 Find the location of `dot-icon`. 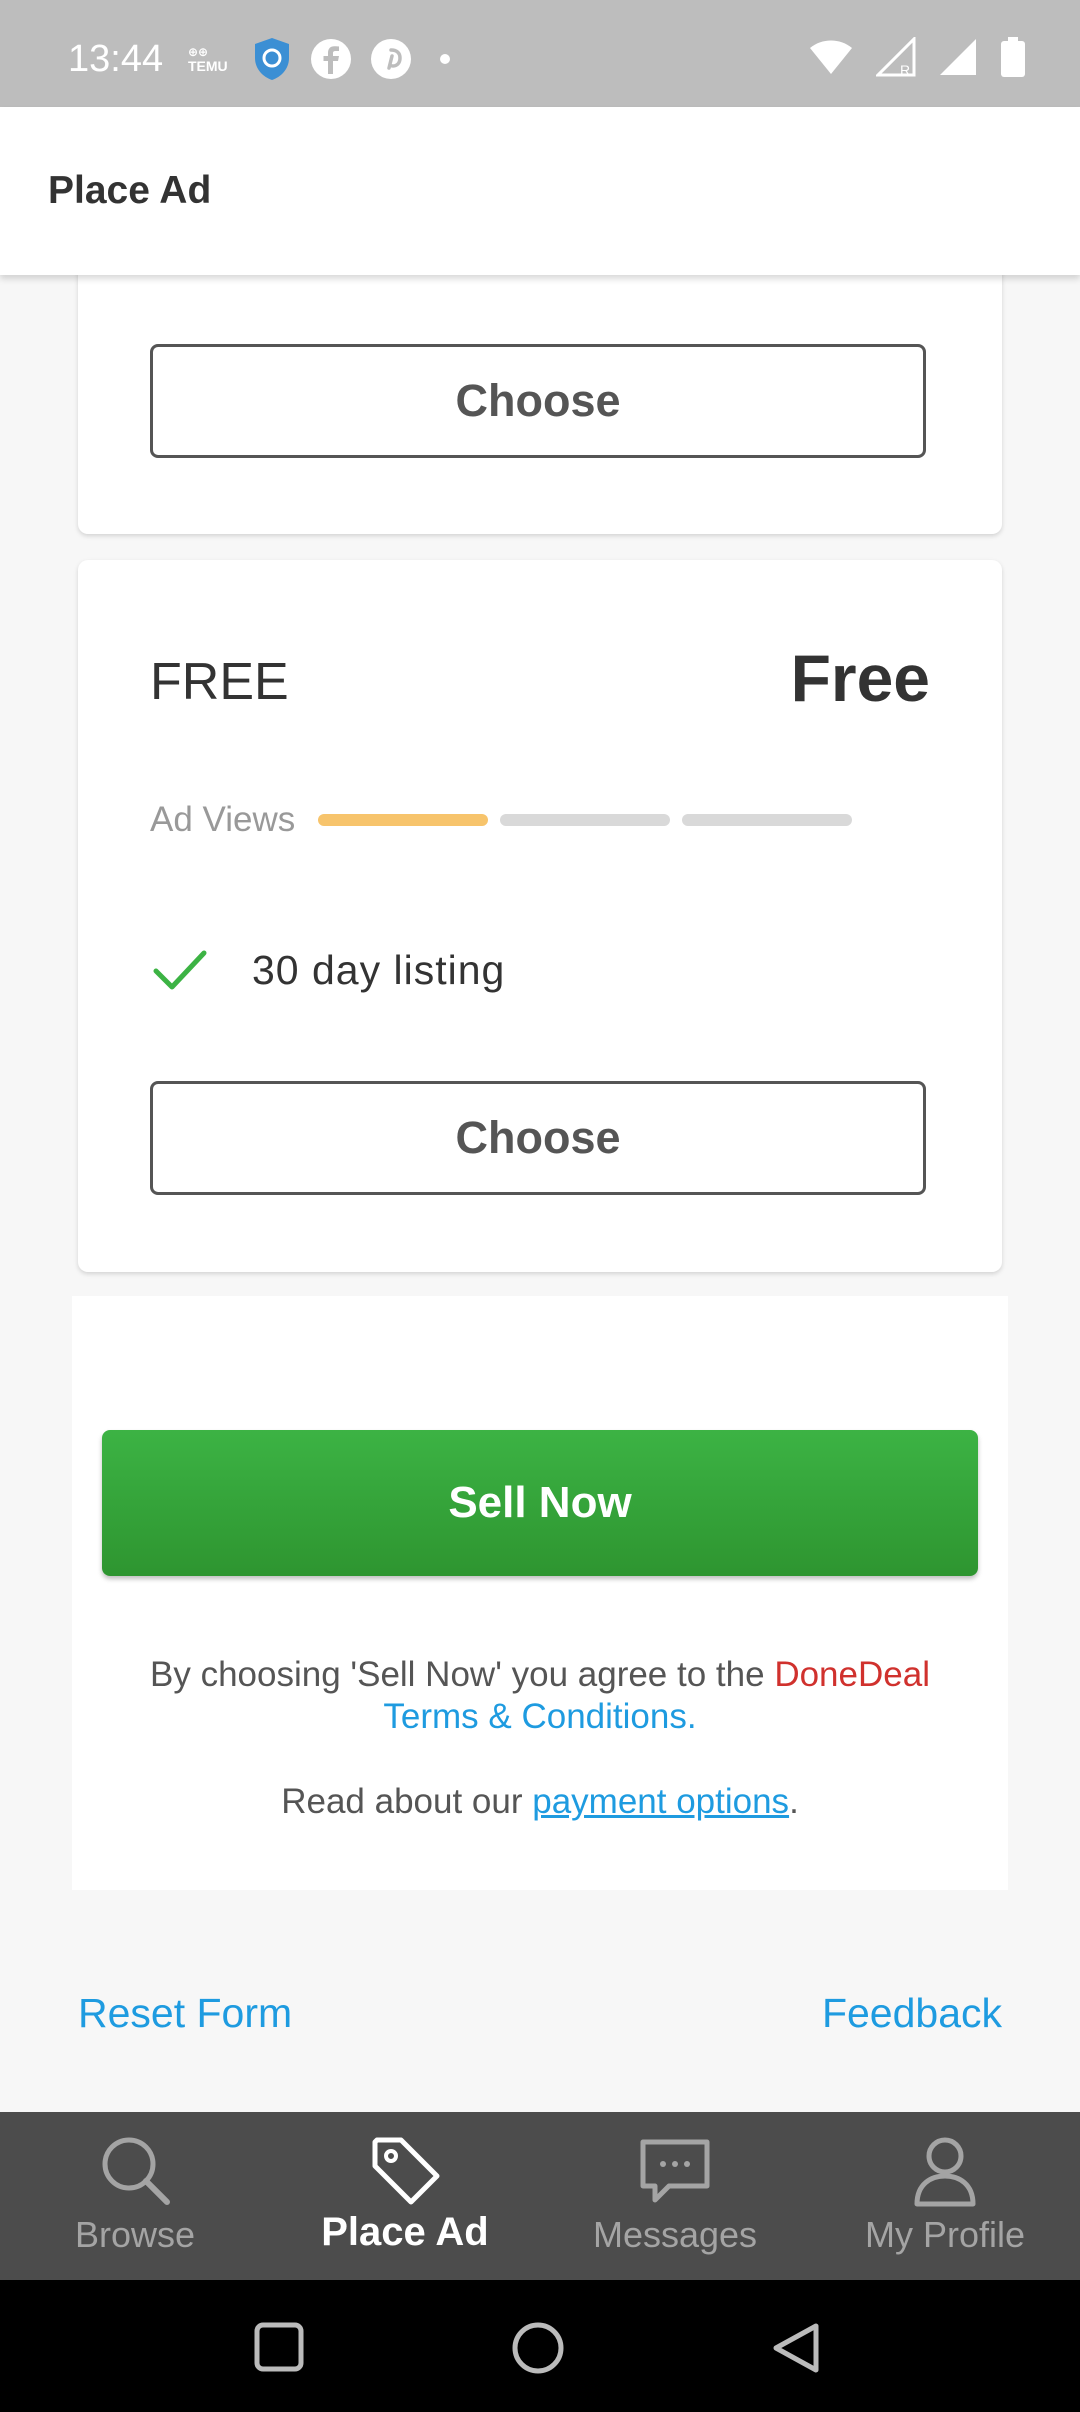

dot-icon is located at coordinates (445, 59).